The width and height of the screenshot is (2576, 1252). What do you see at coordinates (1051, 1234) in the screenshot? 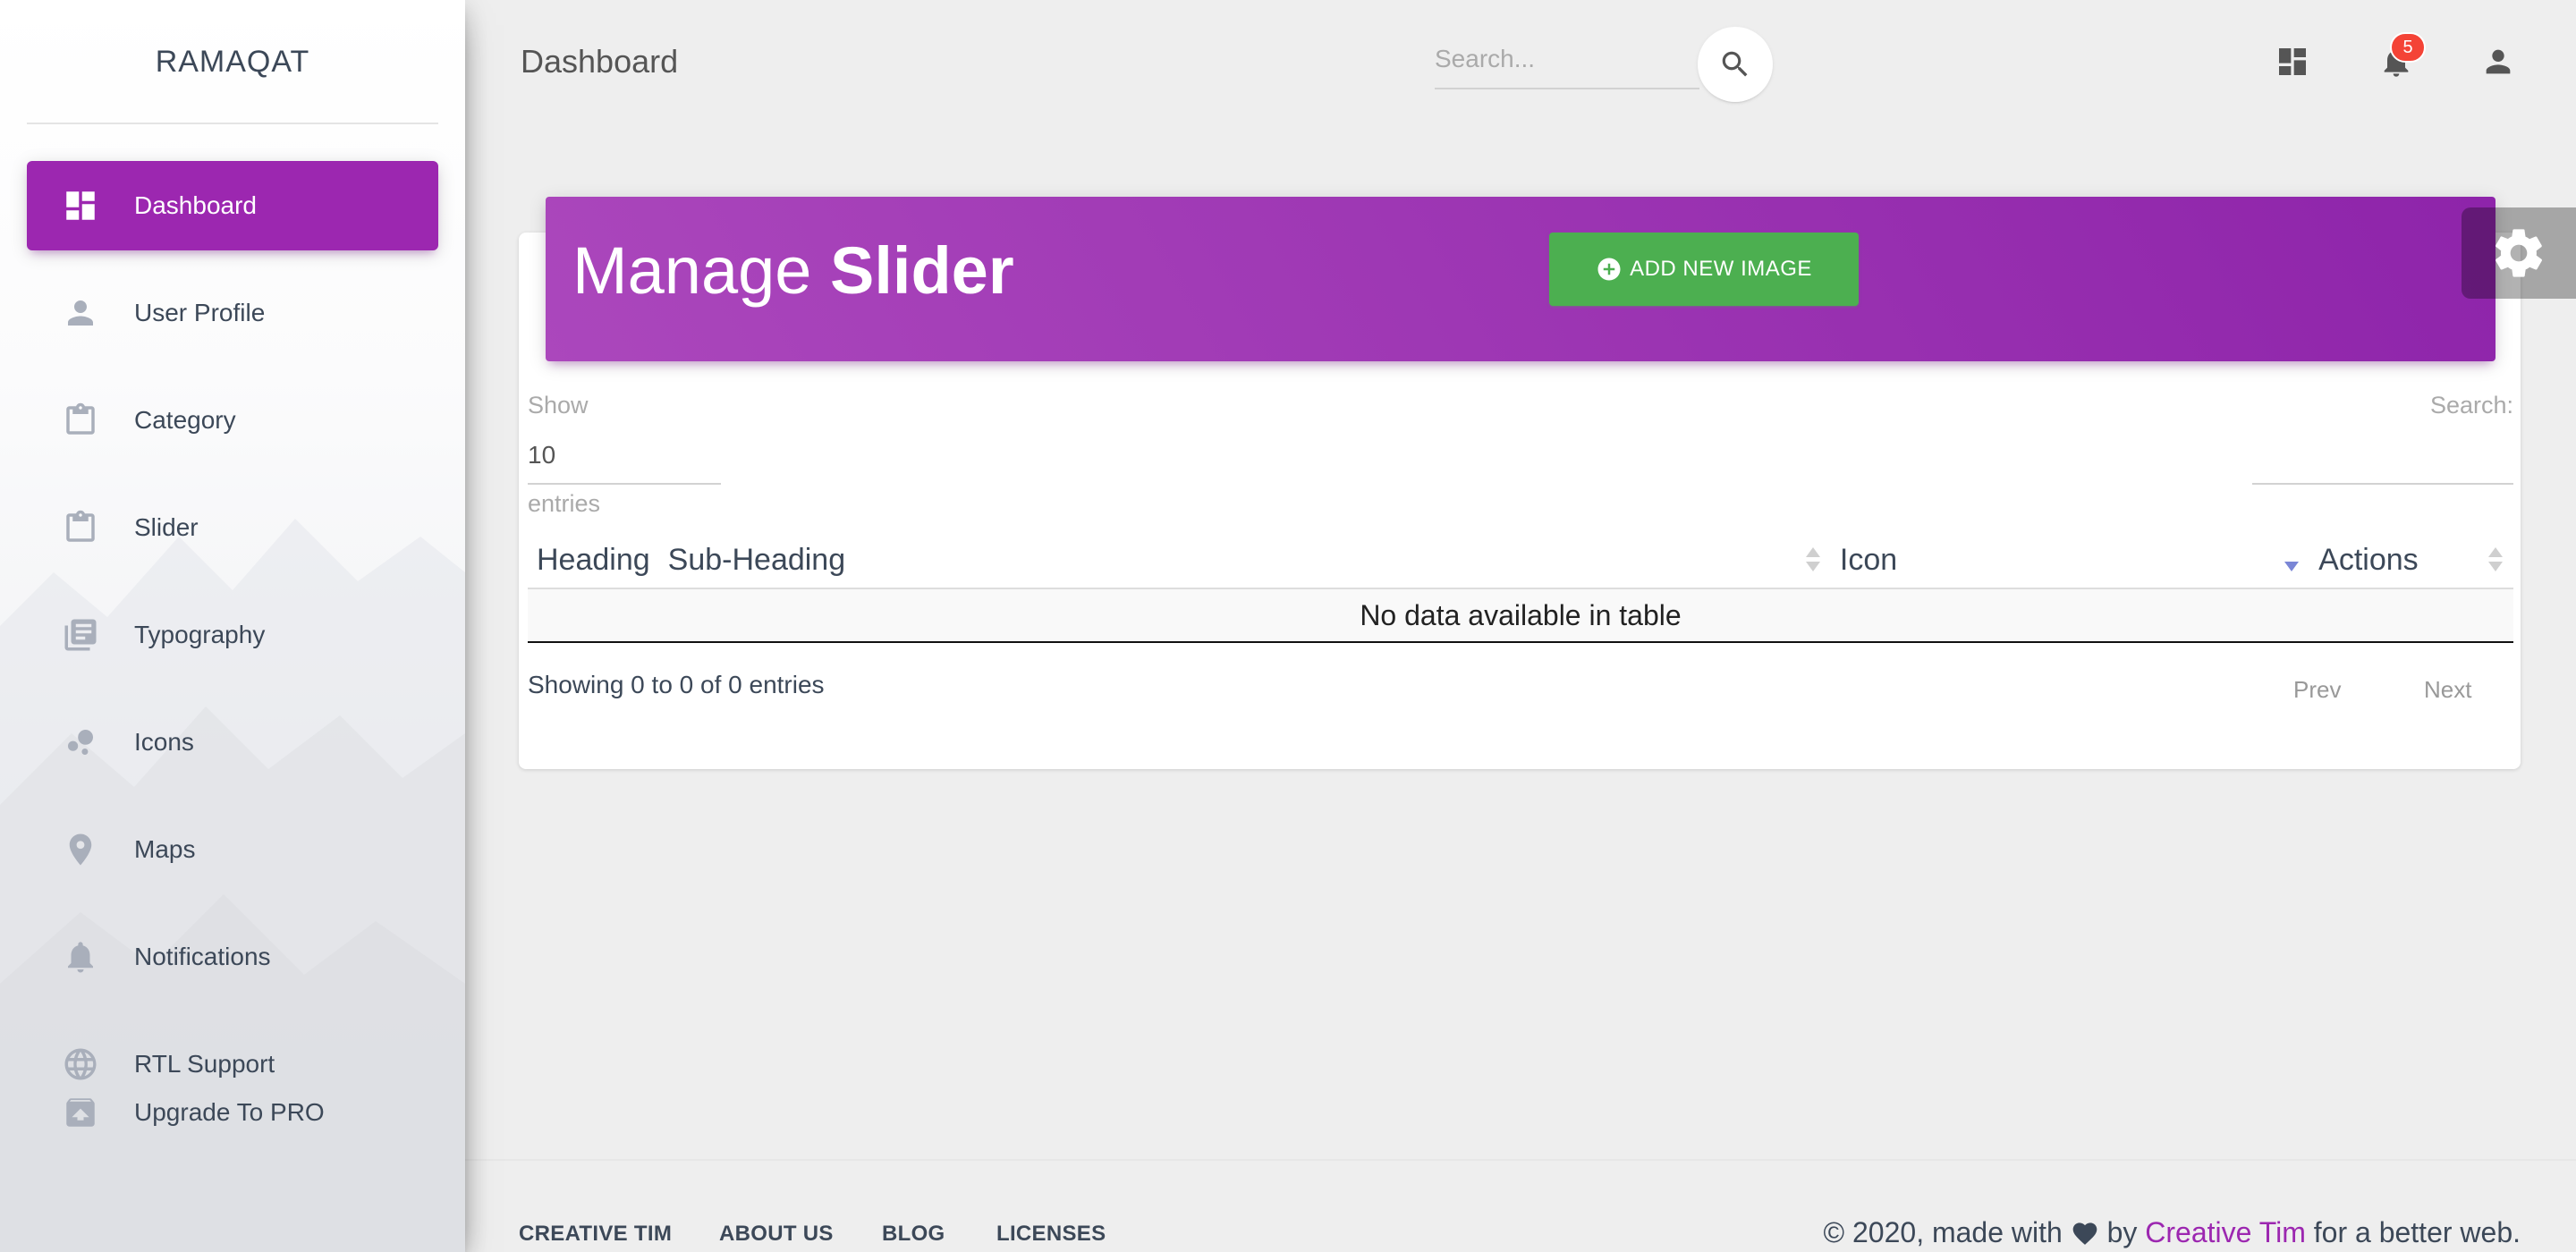
I see `footer-link-licenses: LICENSES` at bounding box center [1051, 1234].